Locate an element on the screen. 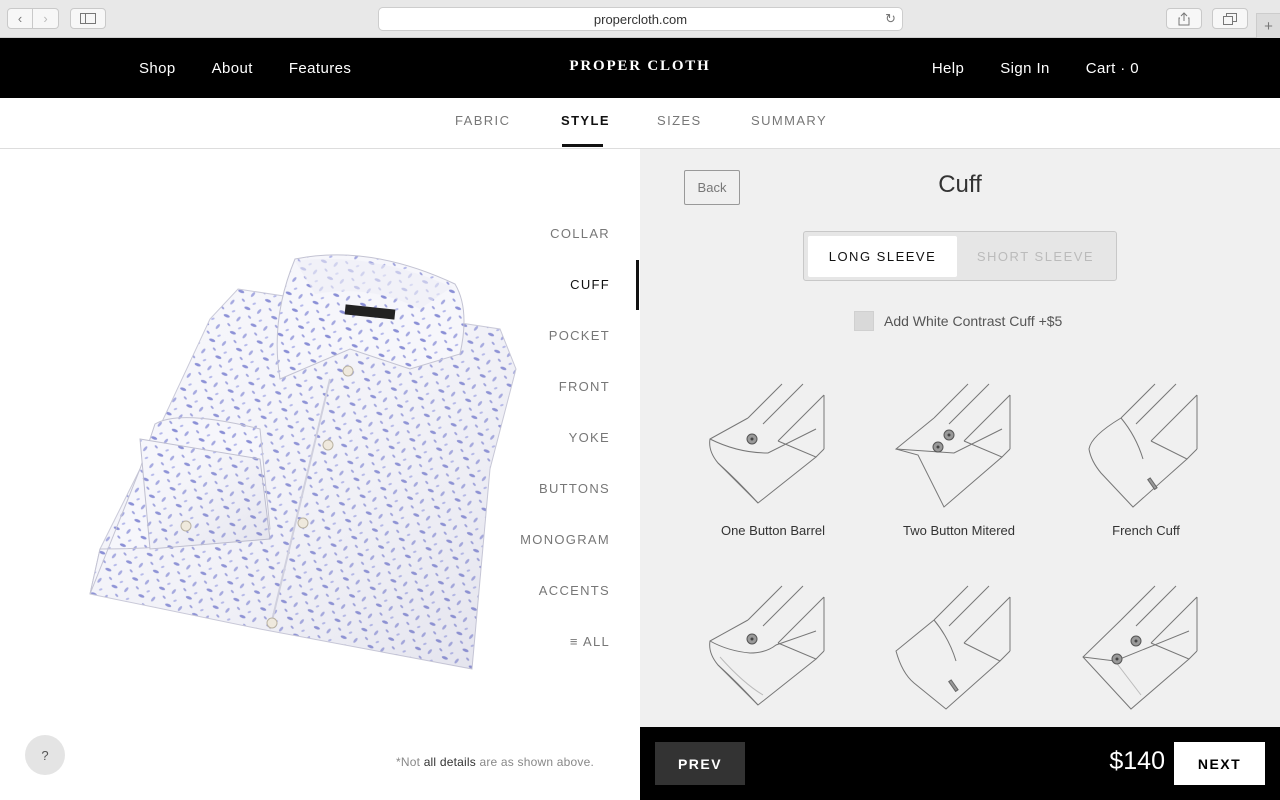 This screenshot has height=800, width=1280. cuff-option-rounded-one-button is located at coordinates (773, 647).